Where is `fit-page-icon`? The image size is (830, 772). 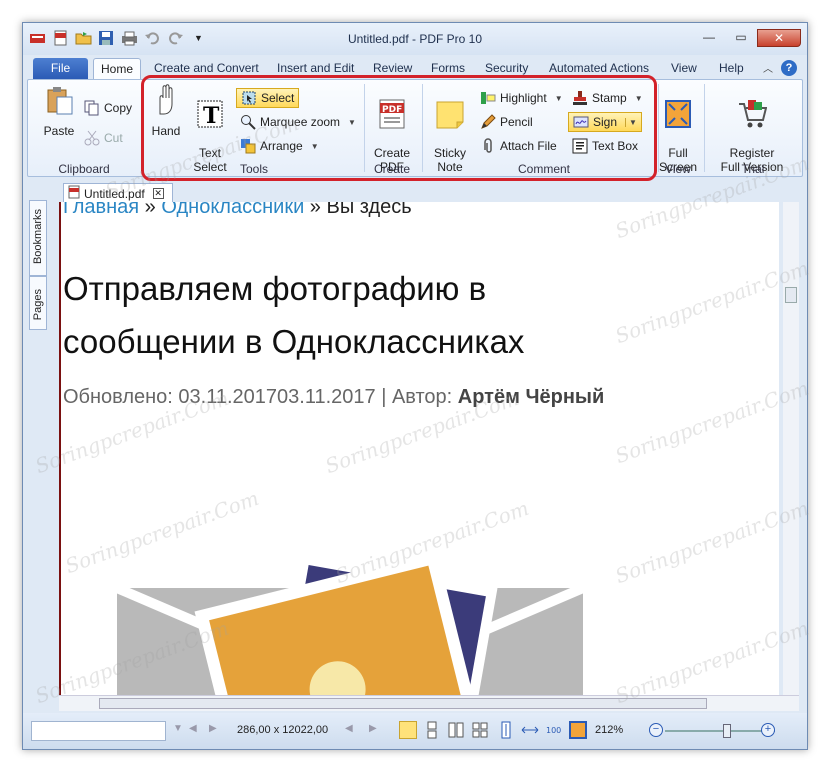 fit-page-icon is located at coordinates (578, 730).